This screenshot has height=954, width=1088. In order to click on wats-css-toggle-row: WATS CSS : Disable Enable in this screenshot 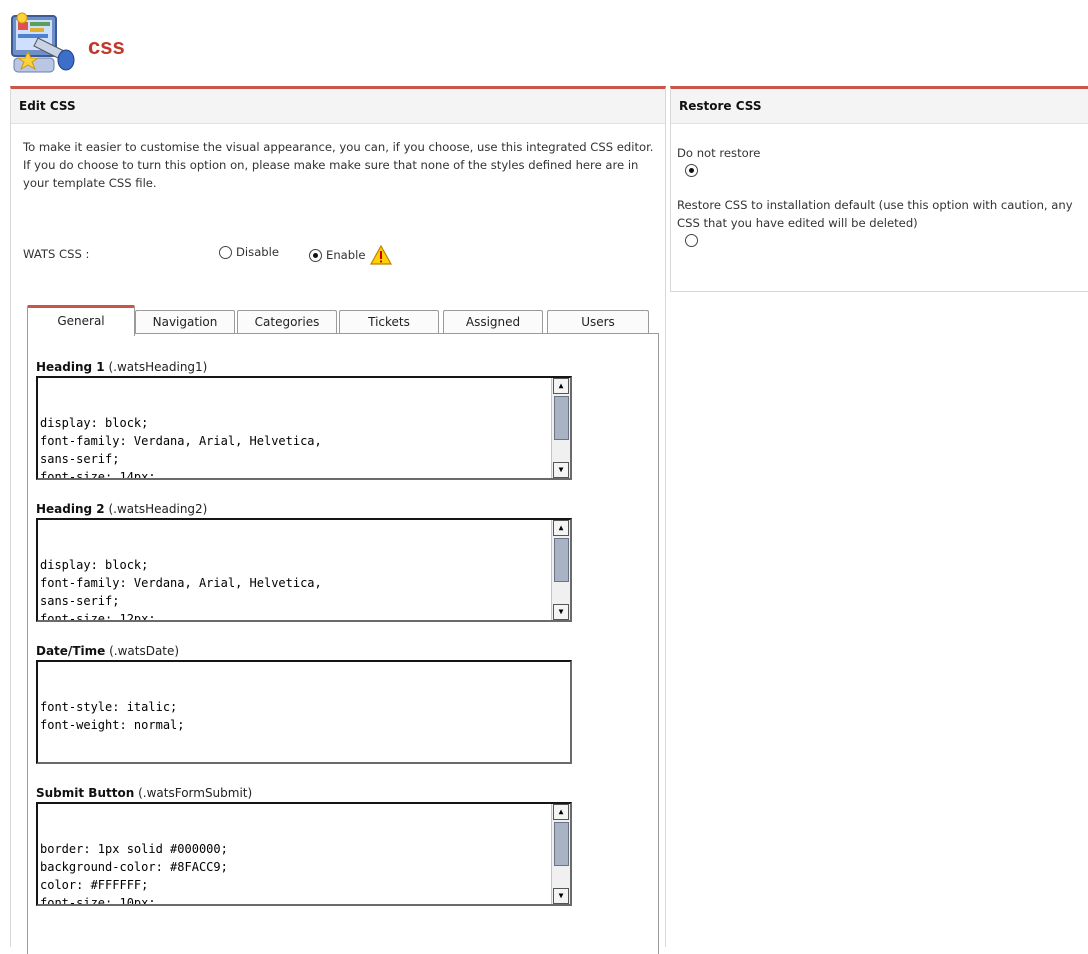, I will do `click(343, 254)`.